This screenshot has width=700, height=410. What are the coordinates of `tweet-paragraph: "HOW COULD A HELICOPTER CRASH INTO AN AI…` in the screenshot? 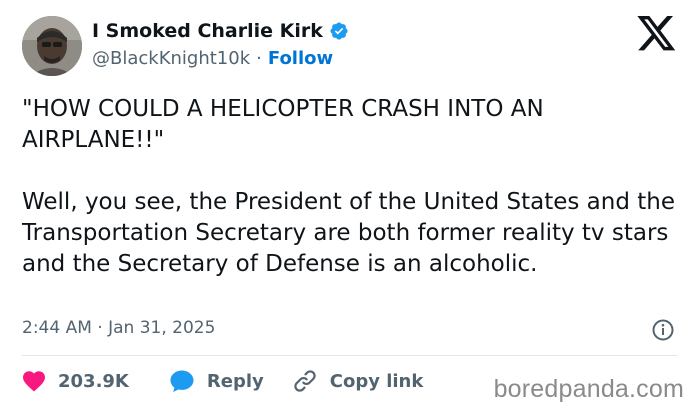 It's located at (283, 124).